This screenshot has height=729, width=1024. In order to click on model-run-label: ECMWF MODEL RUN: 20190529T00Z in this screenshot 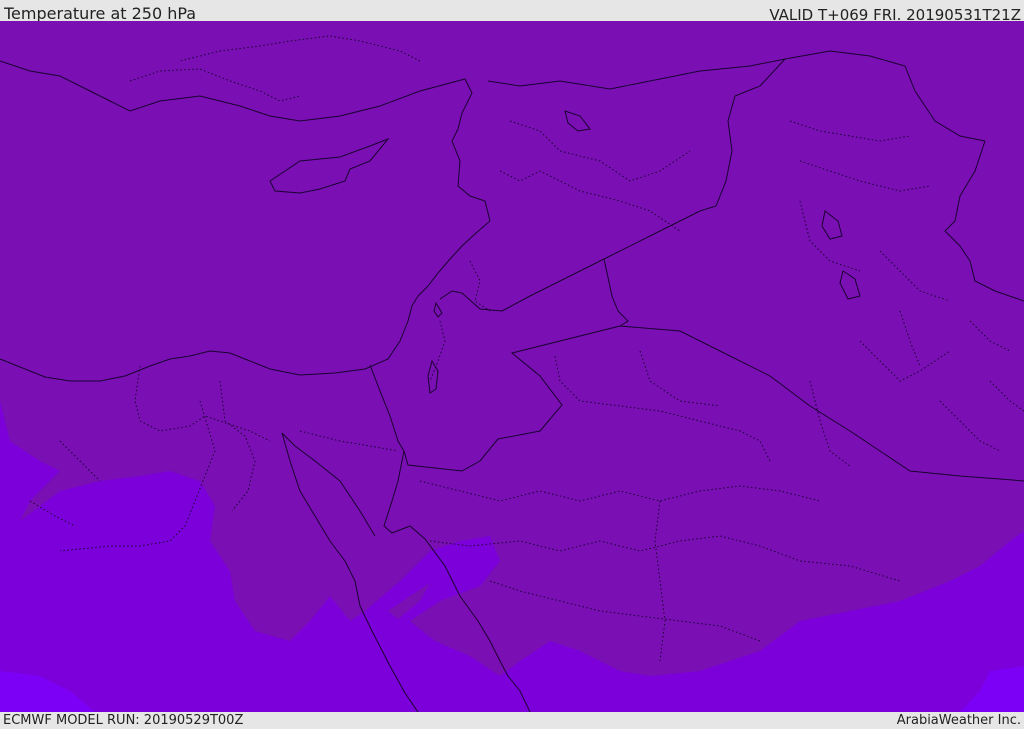, I will do `click(123, 720)`.